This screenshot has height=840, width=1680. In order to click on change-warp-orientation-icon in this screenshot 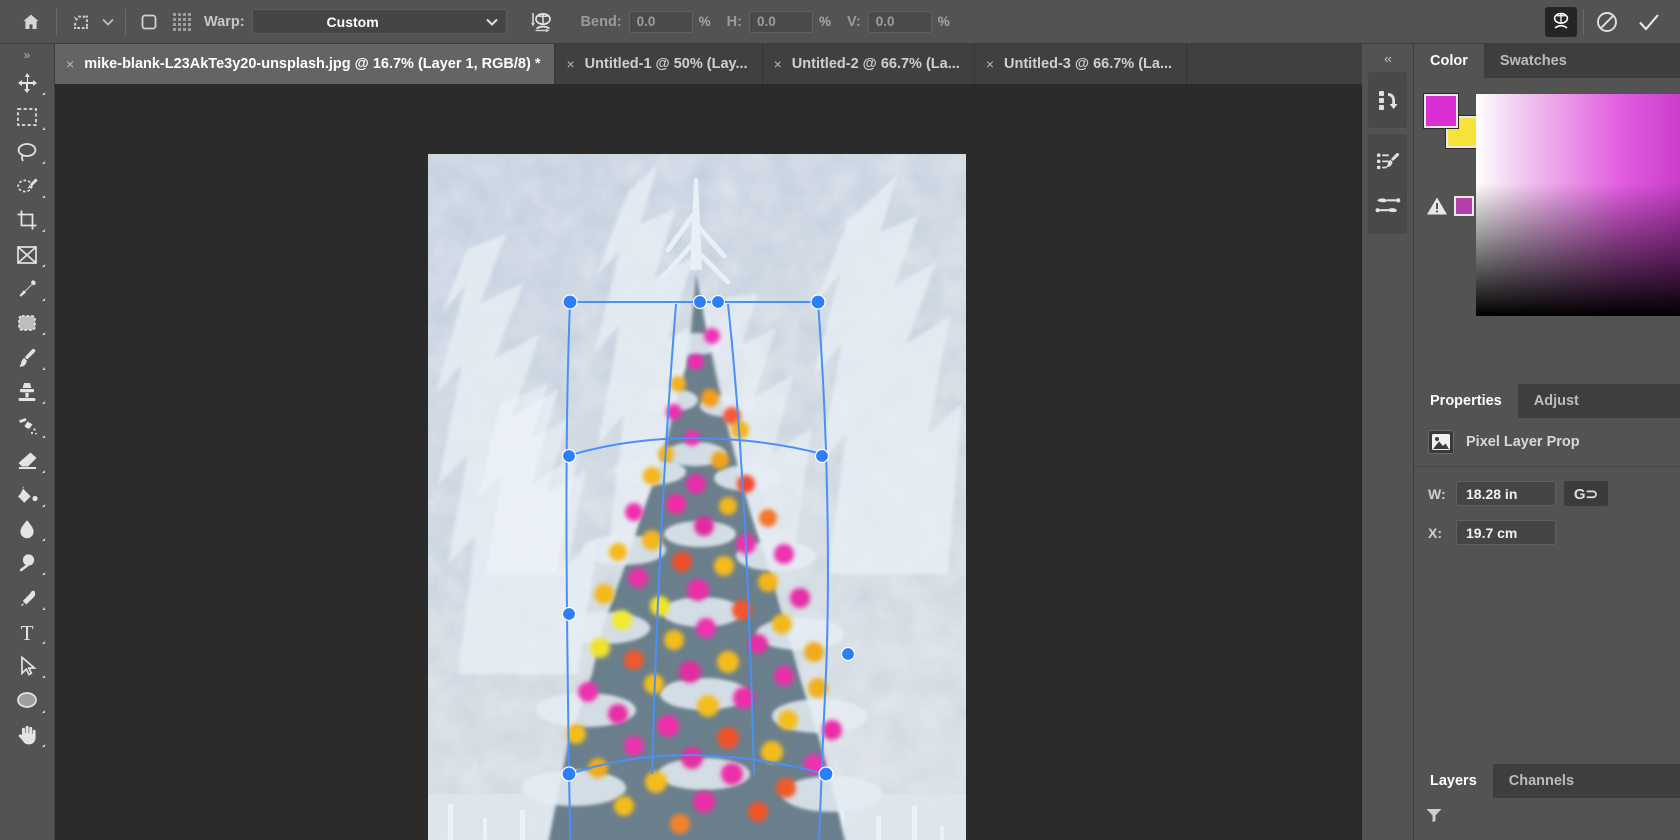, I will do `click(540, 22)`.